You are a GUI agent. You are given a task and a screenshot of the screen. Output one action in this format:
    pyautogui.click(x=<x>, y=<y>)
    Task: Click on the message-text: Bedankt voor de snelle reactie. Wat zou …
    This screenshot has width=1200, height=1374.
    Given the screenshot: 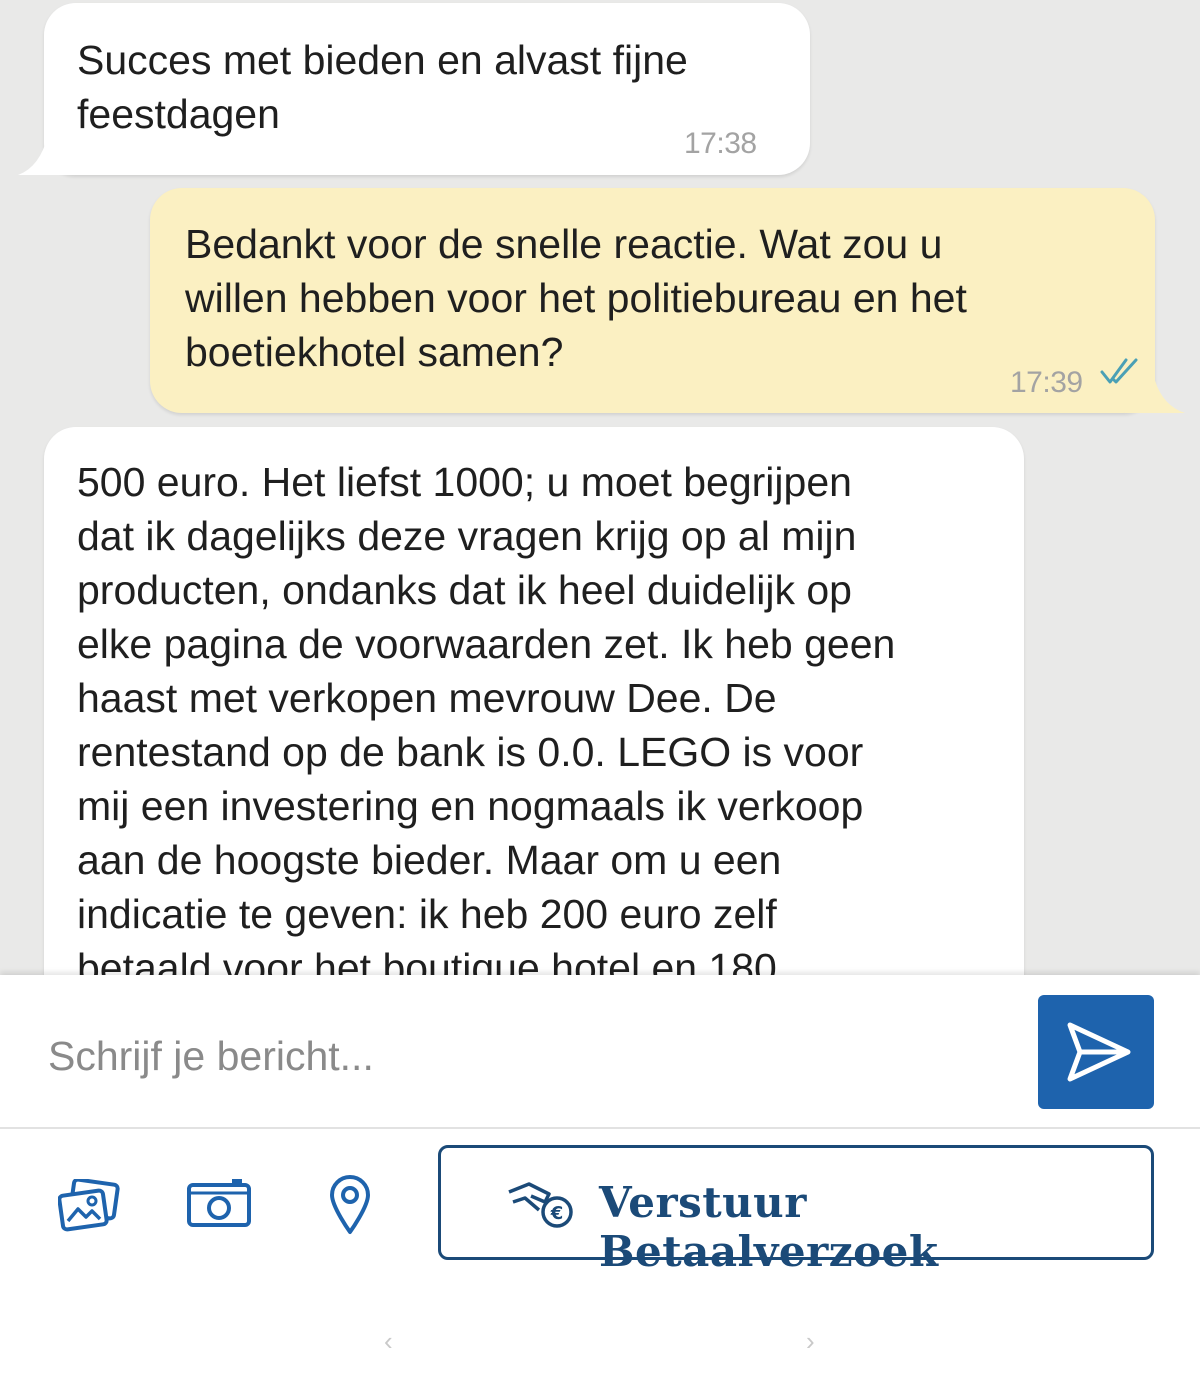 What is the action you would take?
    pyautogui.click(x=576, y=298)
    